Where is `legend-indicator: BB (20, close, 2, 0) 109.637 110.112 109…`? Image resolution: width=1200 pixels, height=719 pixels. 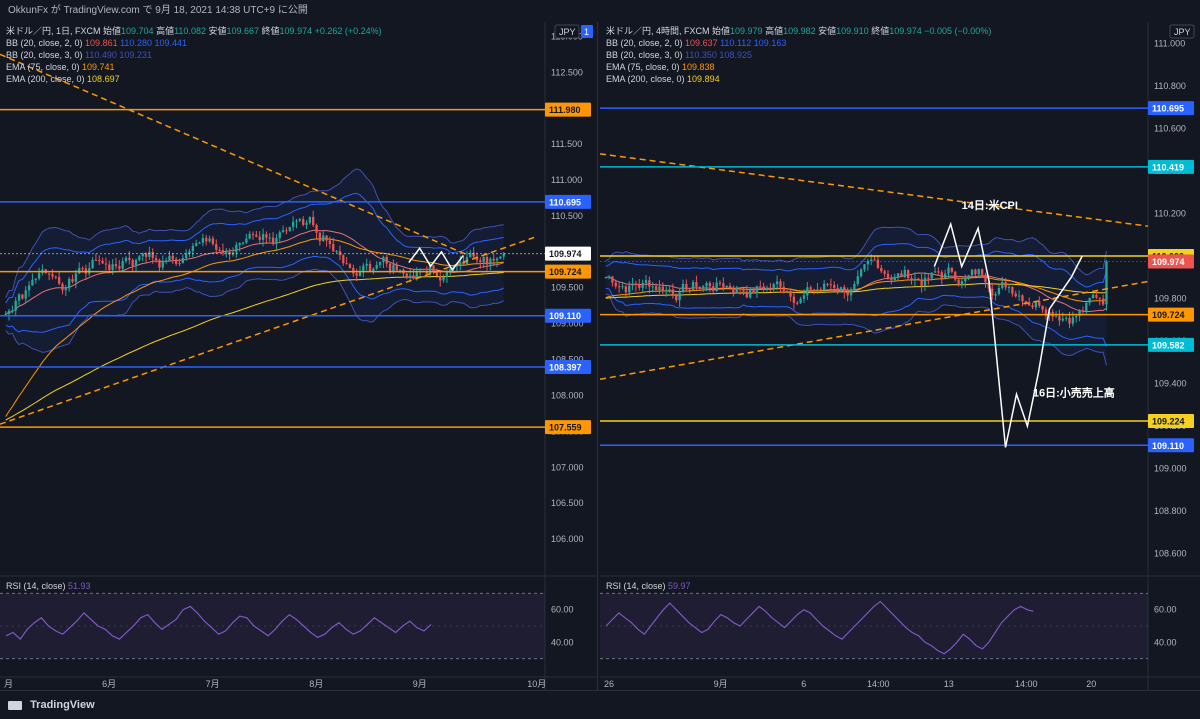 legend-indicator: BB (20, close, 2, 0) 109.637 110.112 109… is located at coordinates (696, 43).